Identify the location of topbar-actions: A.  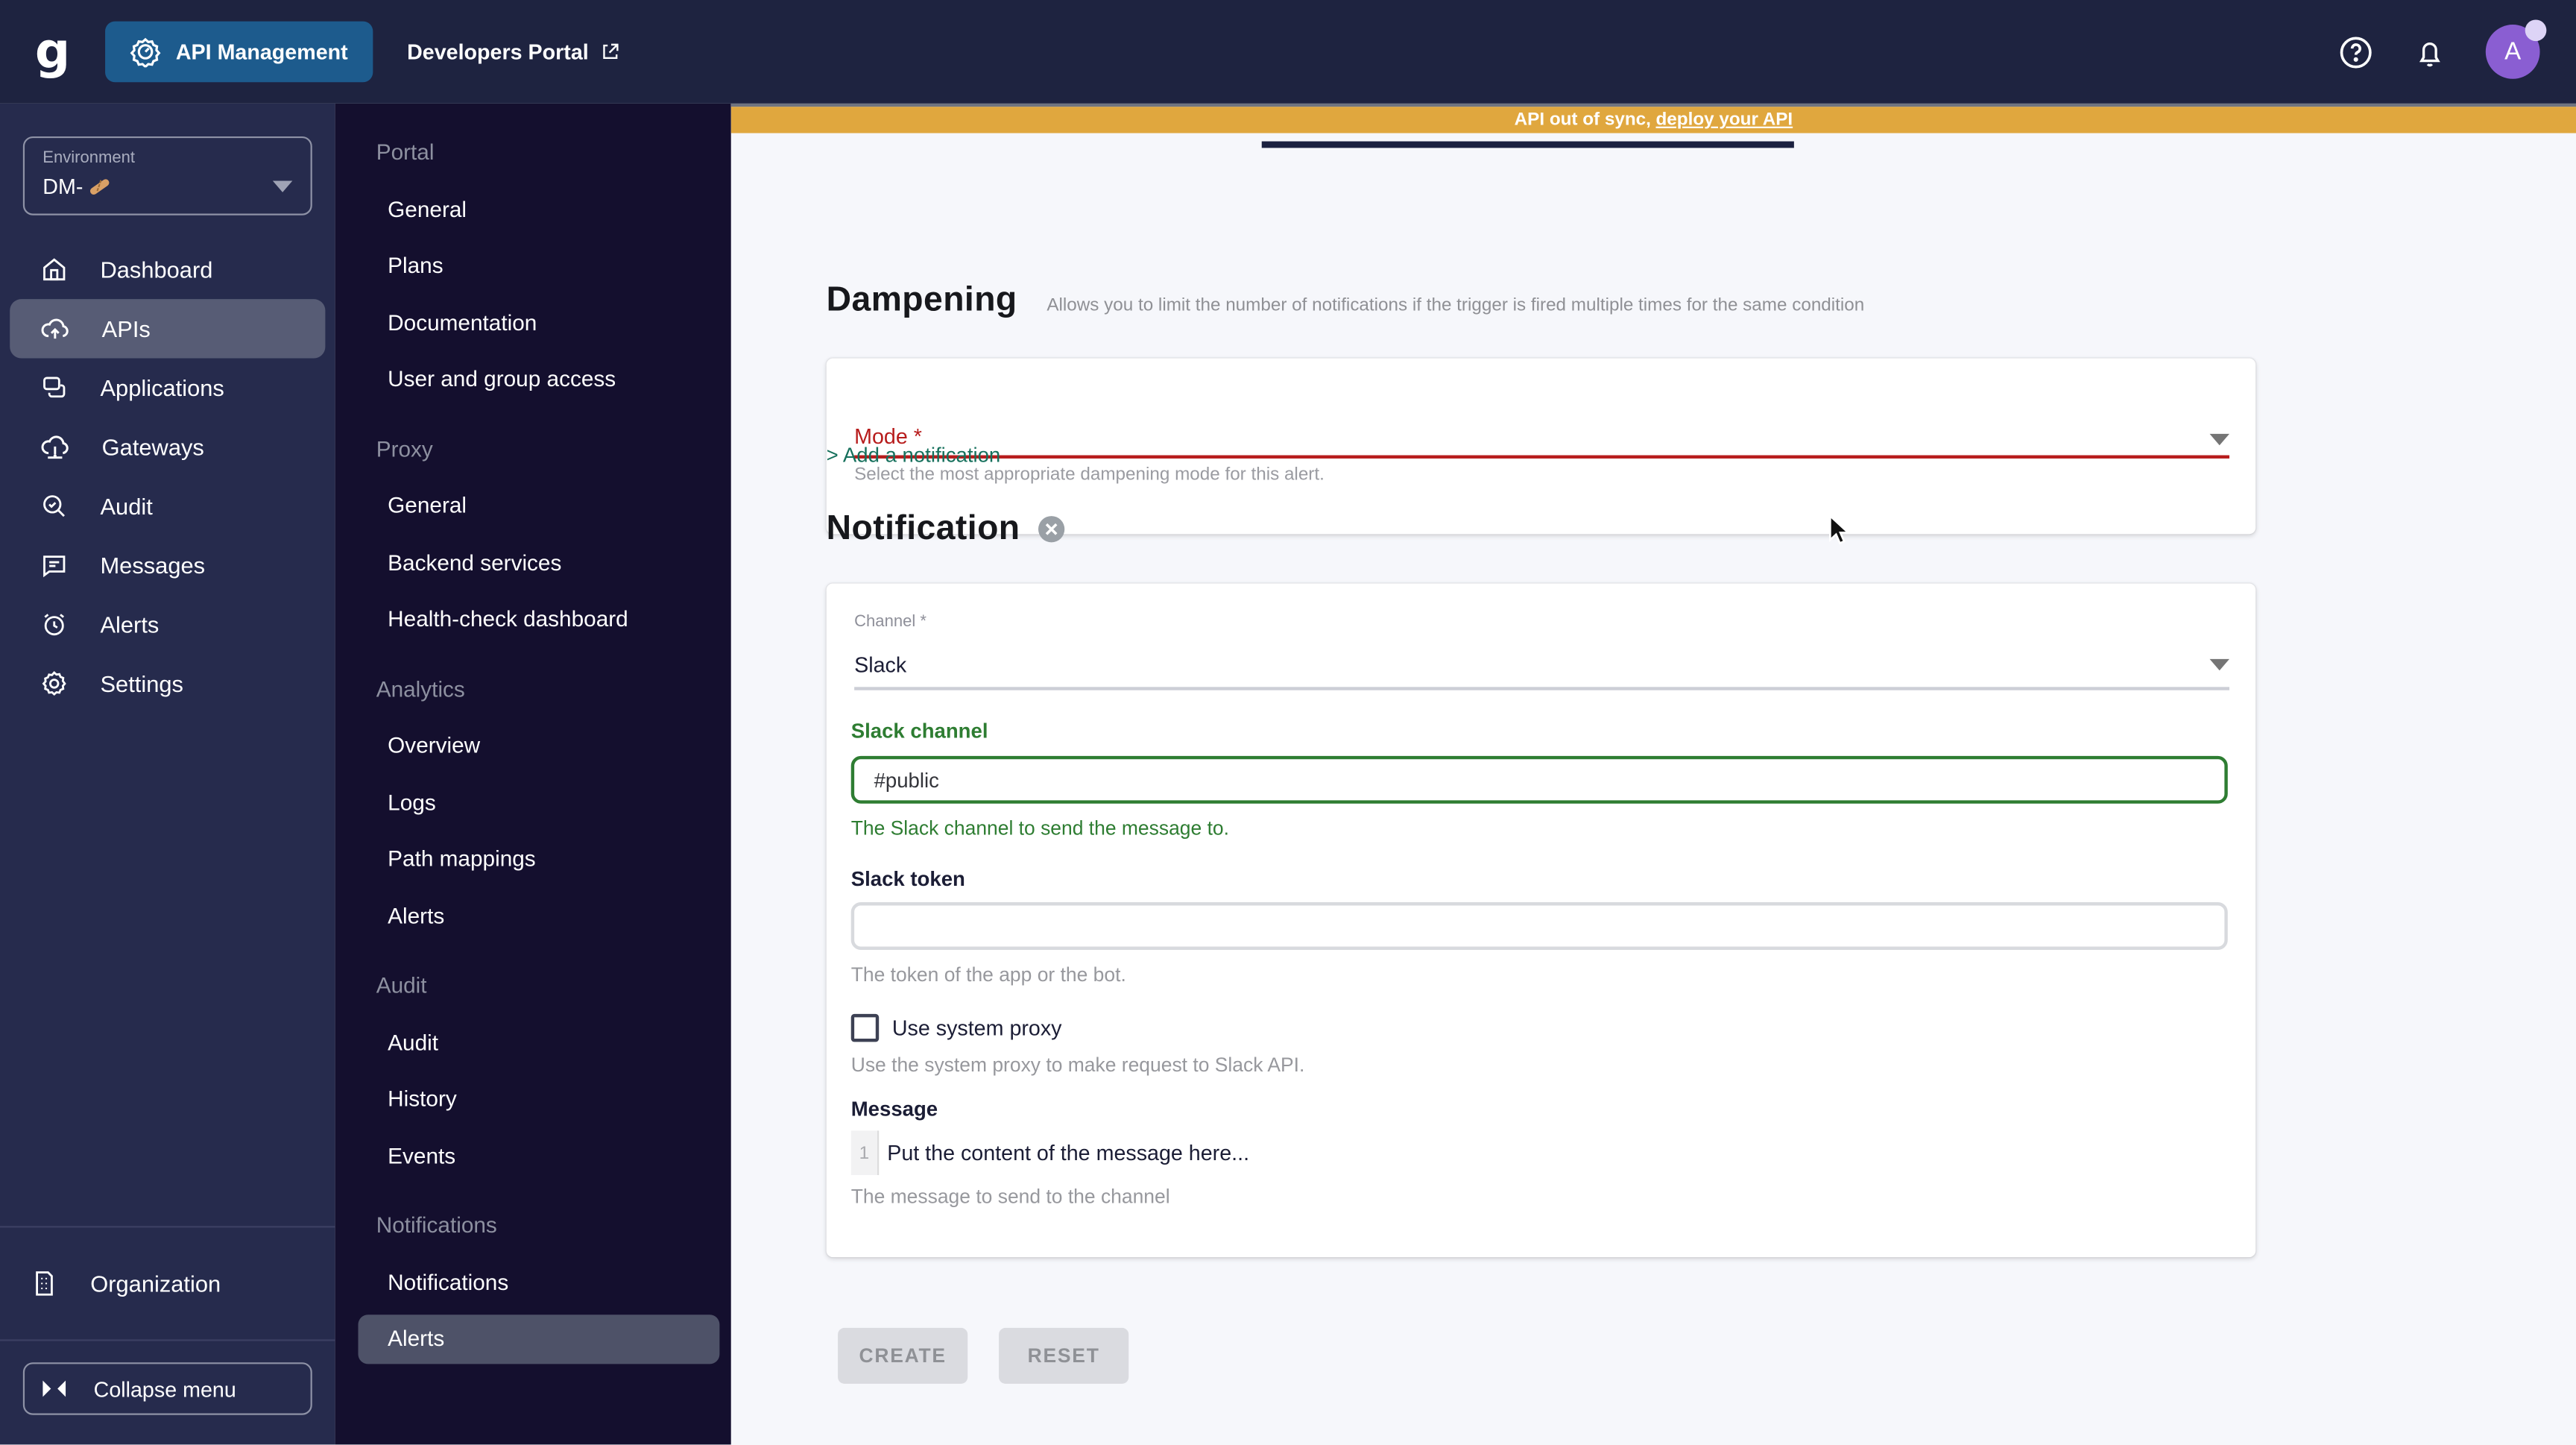
(2442, 49).